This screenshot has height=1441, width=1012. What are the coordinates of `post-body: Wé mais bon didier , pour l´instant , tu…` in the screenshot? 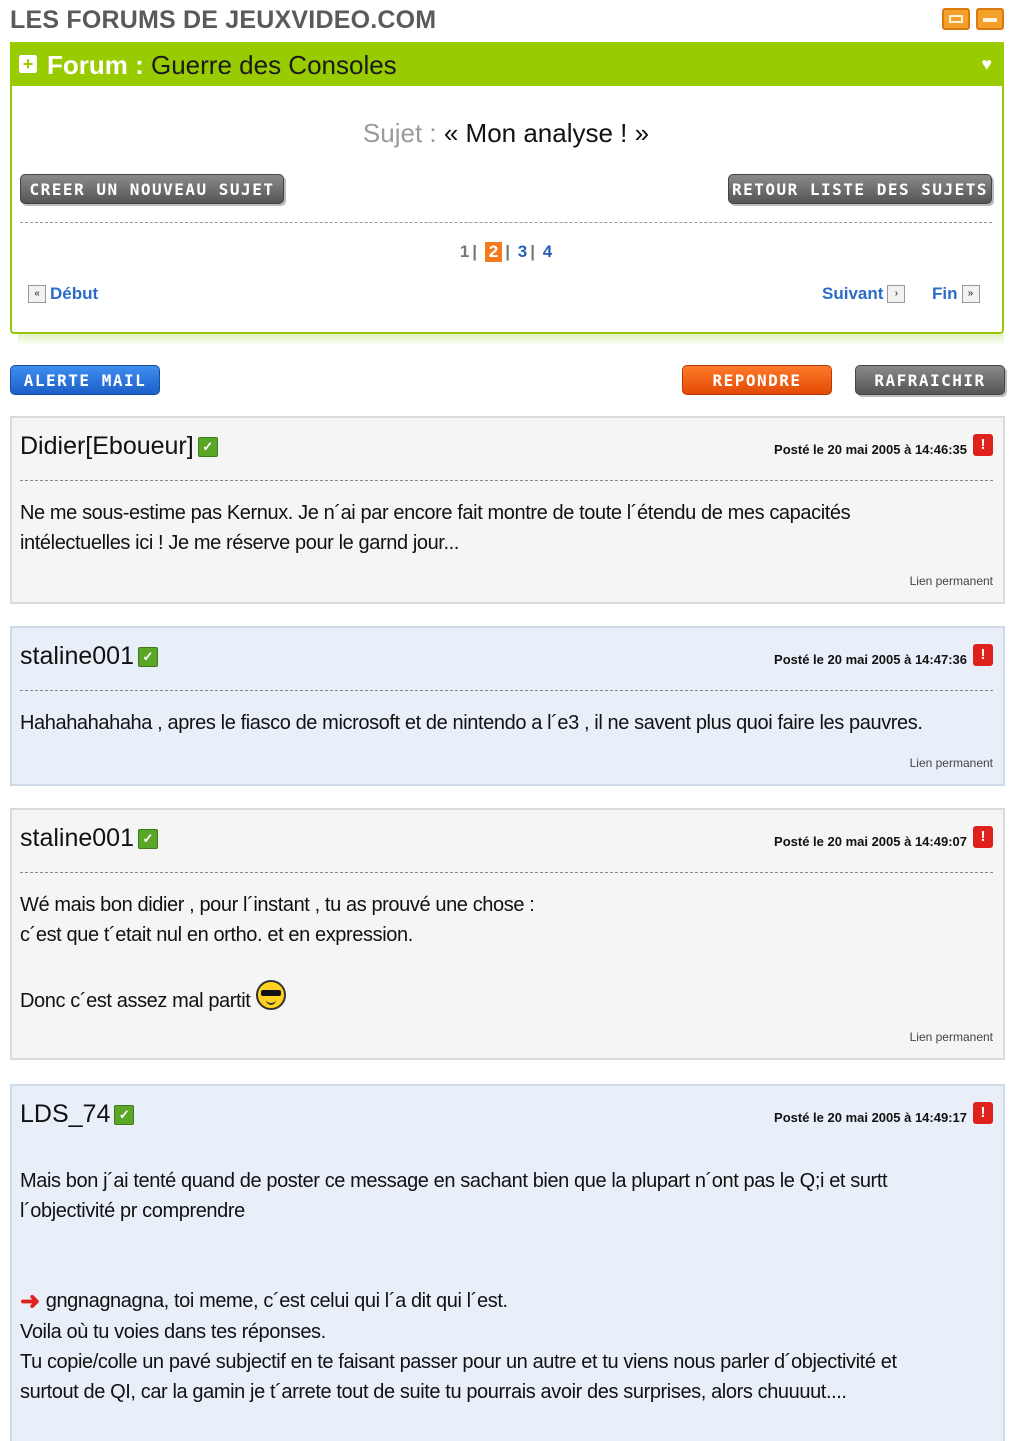 It's located at (506, 953).